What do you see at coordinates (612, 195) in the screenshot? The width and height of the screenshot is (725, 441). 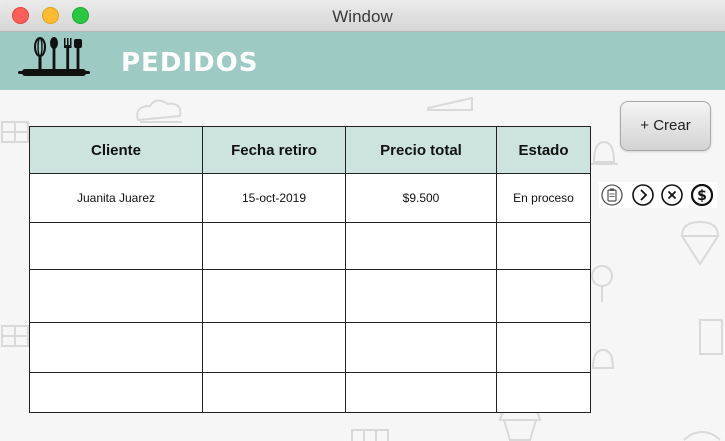 I see `clipboard-icon` at bounding box center [612, 195].